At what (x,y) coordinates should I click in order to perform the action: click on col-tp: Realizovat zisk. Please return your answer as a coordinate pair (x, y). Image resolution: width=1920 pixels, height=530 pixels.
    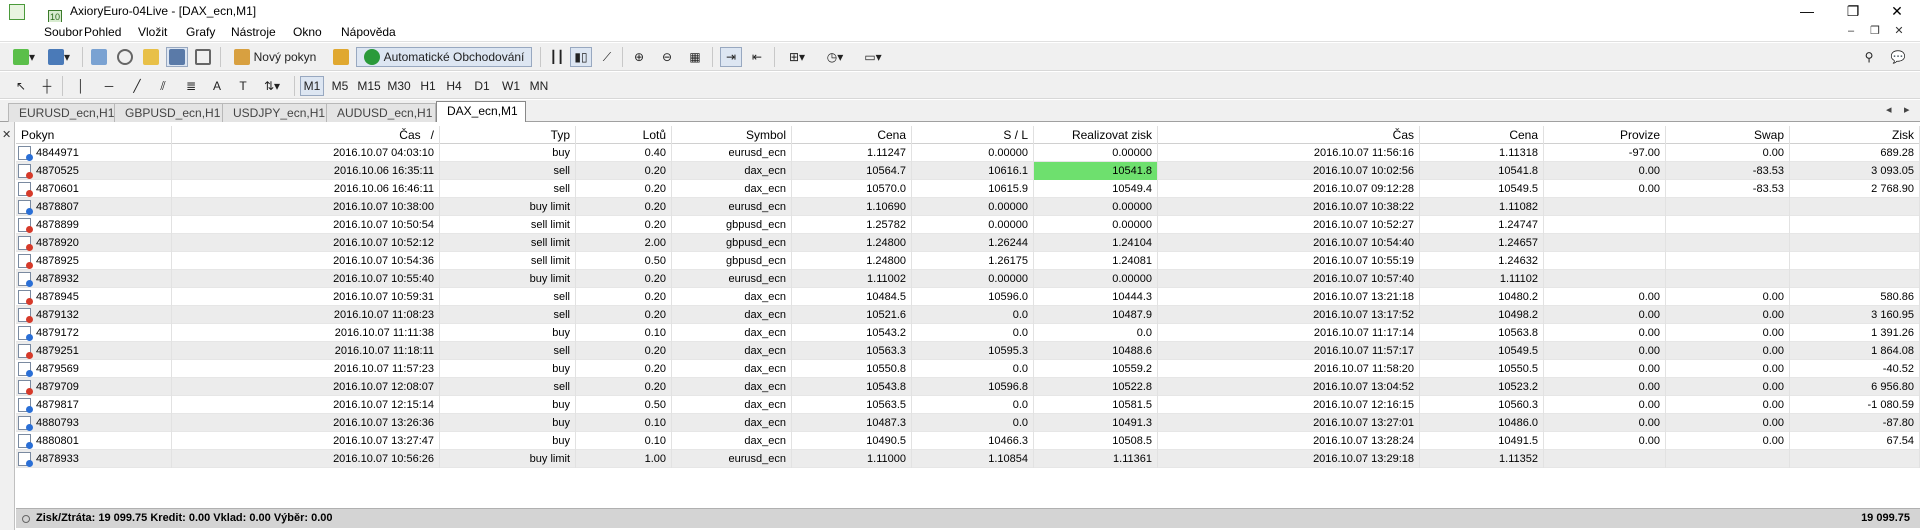
    Looking at the image, I should click on (1096, 135).